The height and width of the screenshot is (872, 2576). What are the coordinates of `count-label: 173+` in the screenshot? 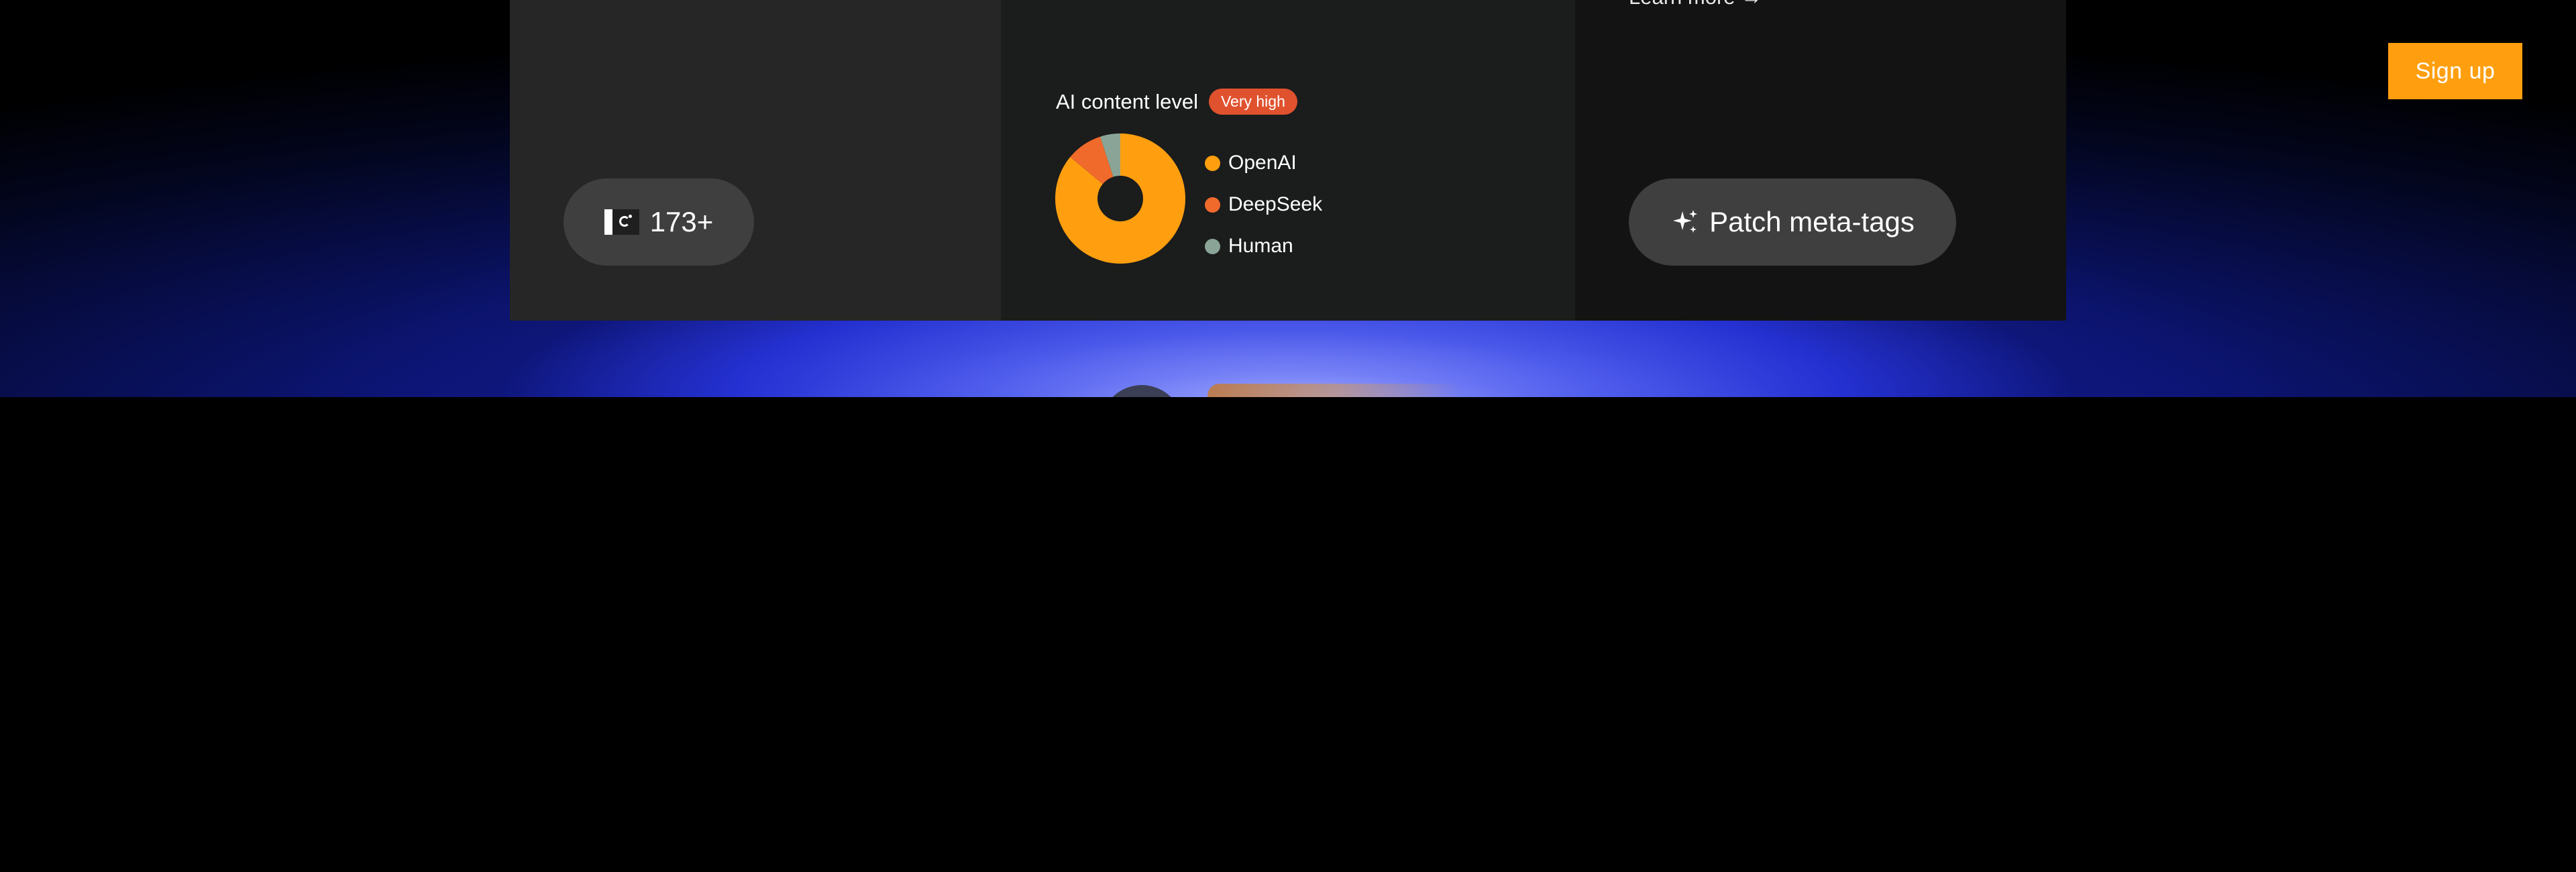 It's located at (681, 221).